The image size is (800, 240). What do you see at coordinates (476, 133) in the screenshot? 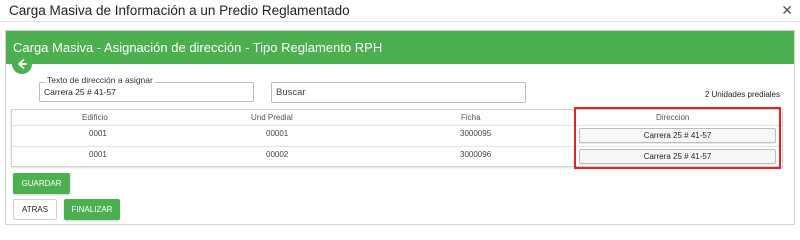
I see `cell-ficha: 3000095` at bounding box center [476, 133].